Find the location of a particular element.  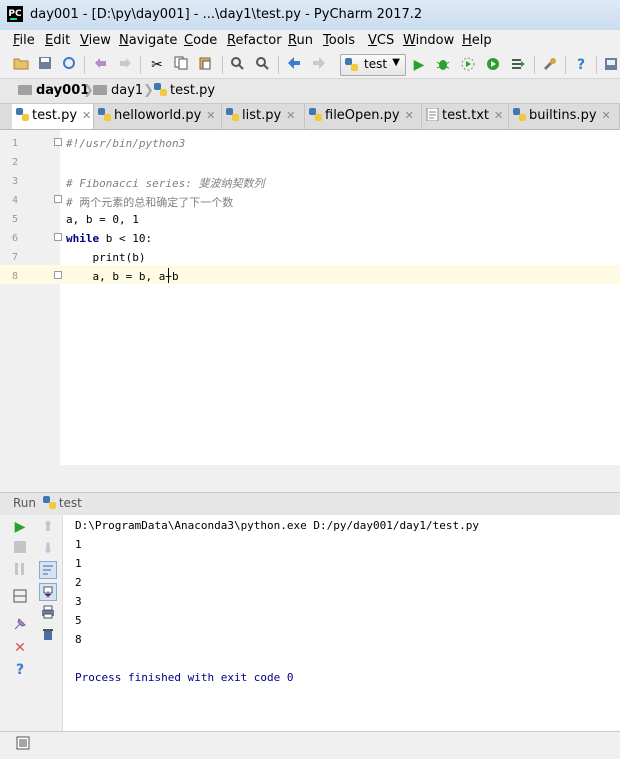

tab-list-py: list.py ✕ is located at coordinates (263, 116).